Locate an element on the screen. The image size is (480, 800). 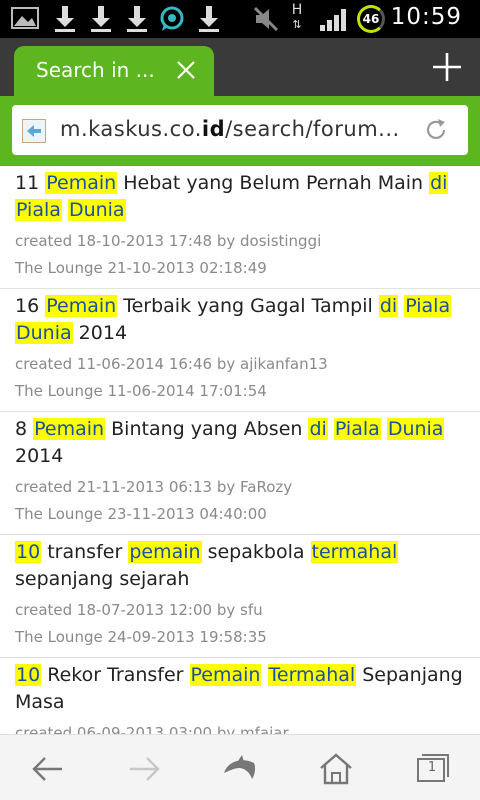
title-text: Hebat yang Belum Pernah Main is located at coordinates (273, 183).